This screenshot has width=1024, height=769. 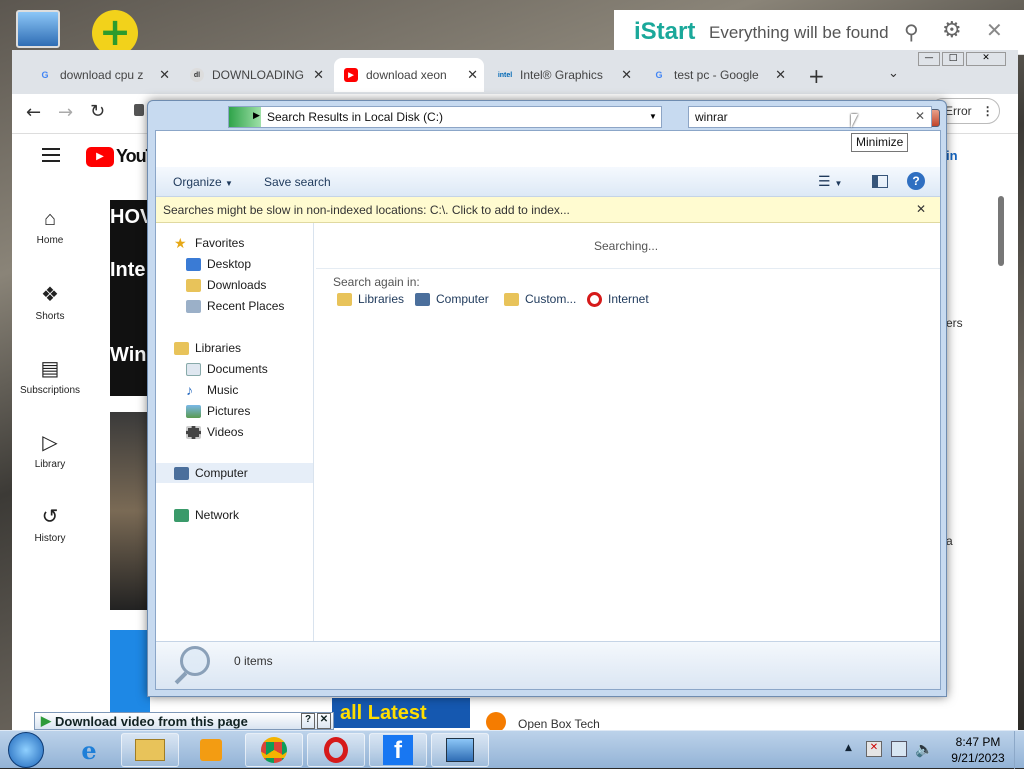 What do you see at coordinates (953, 59) in the screenshot?
I see `window-maximize-button: □` at bounding box center [953, 59].